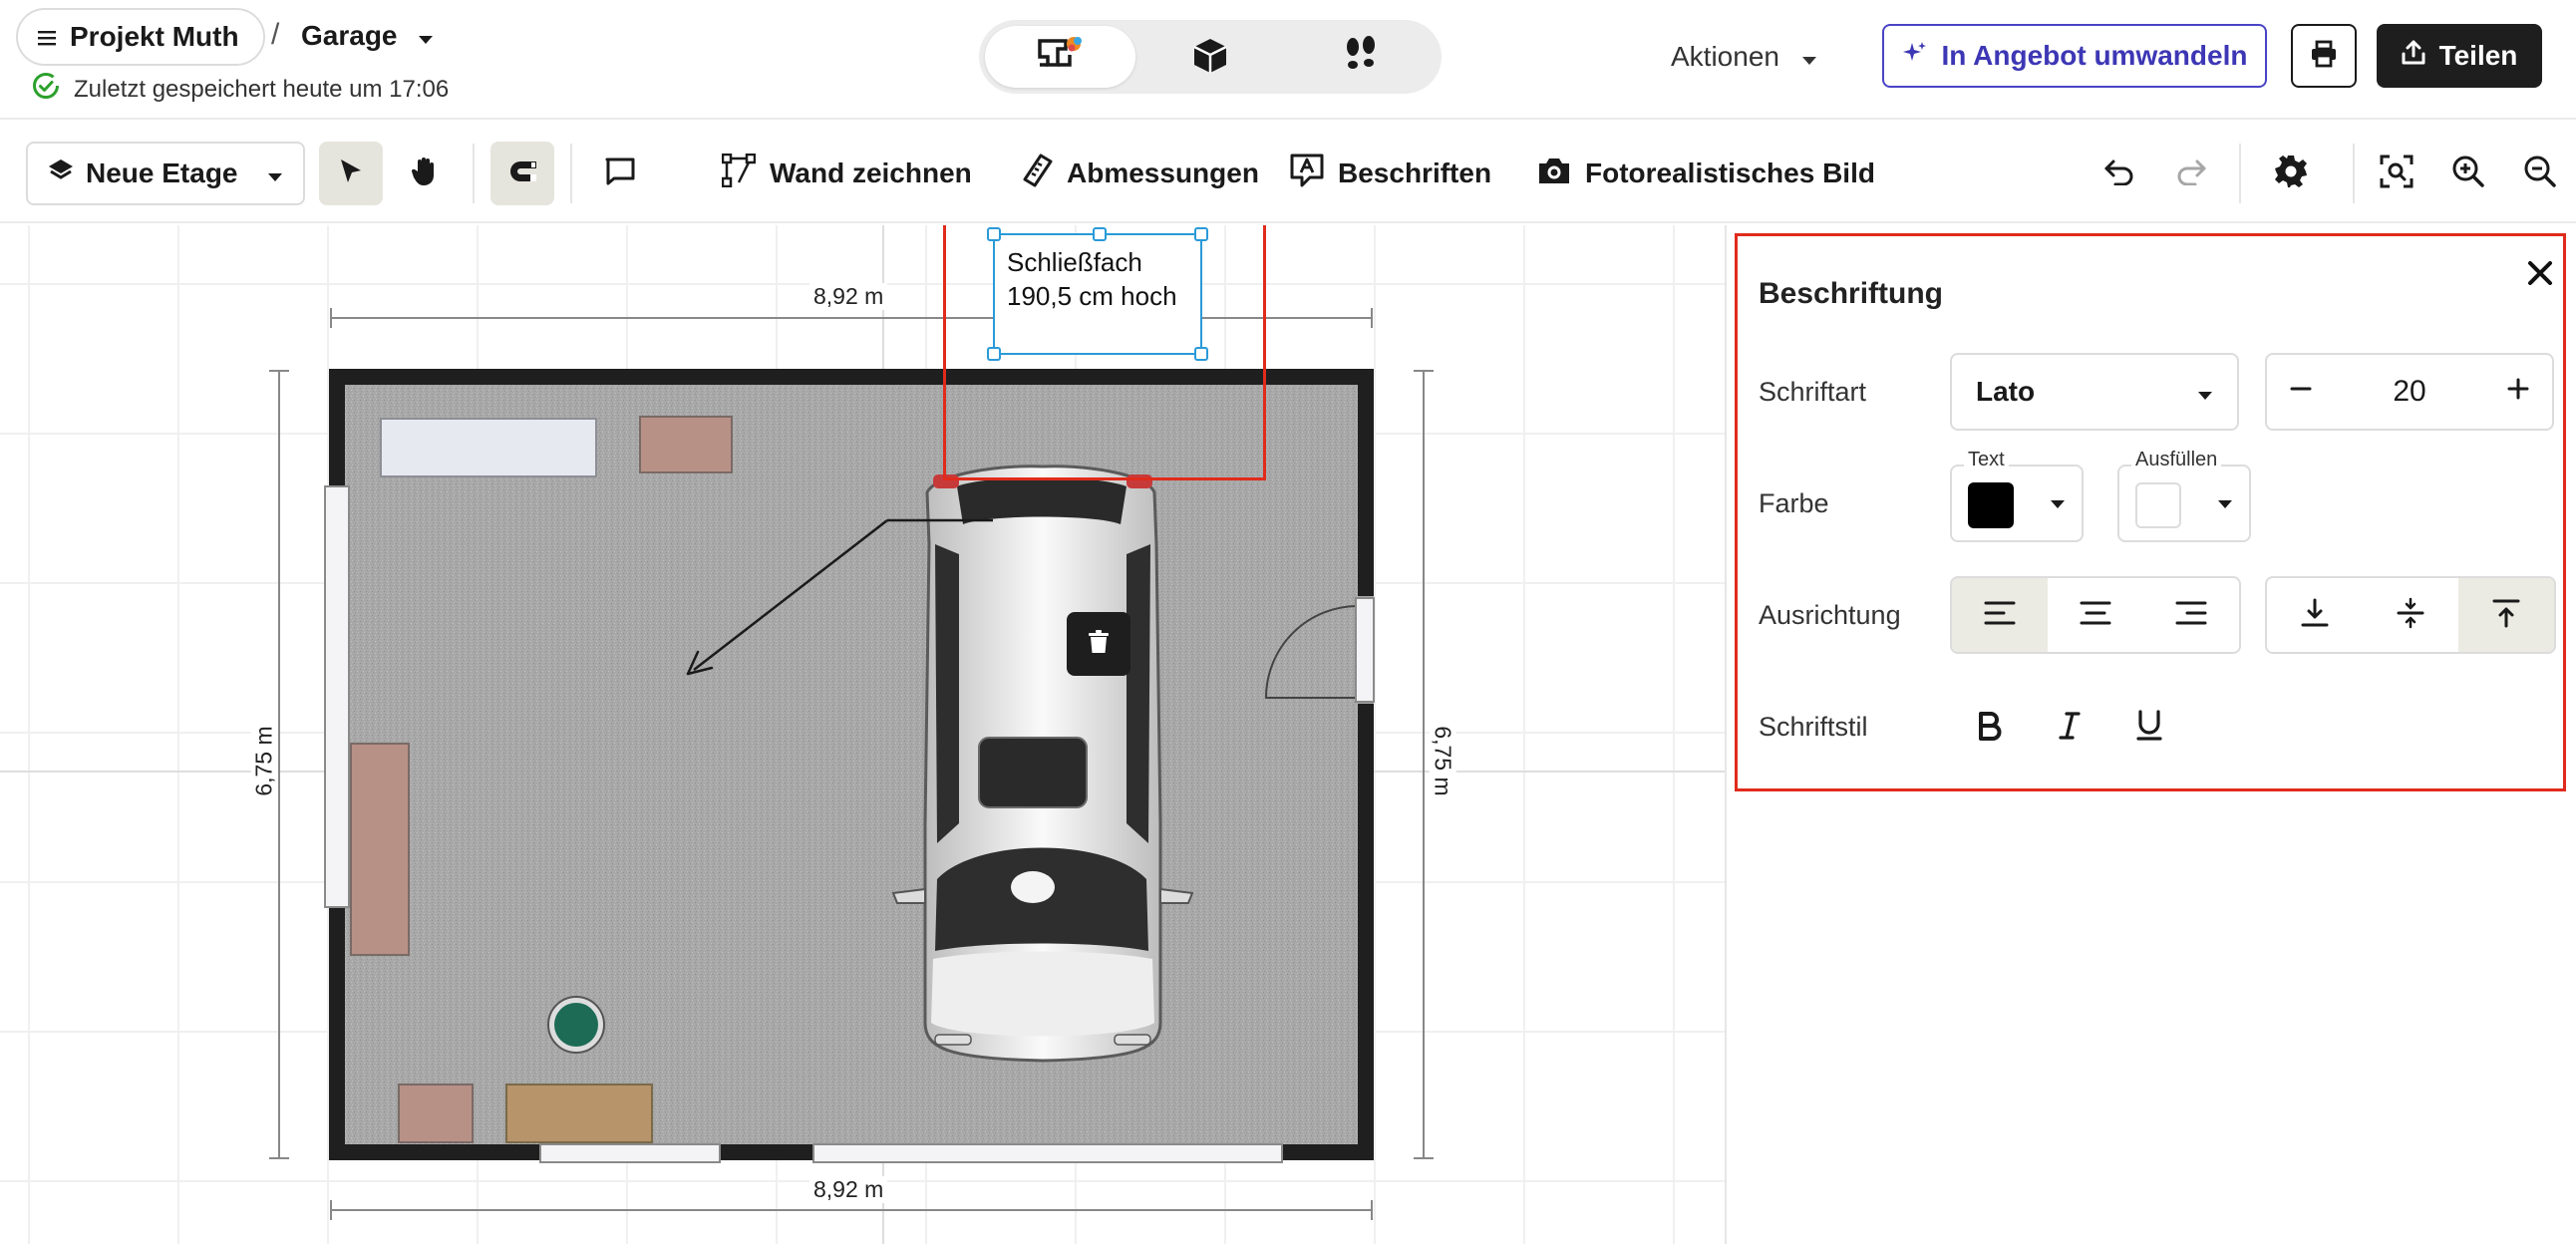  I want to click on room-selector: Garage, so click(367, 36).